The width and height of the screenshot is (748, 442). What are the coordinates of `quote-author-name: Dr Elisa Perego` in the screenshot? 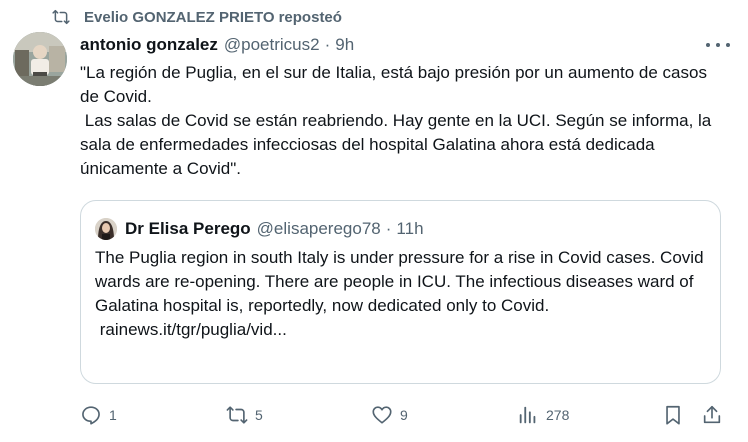 It's located at (188, 229).